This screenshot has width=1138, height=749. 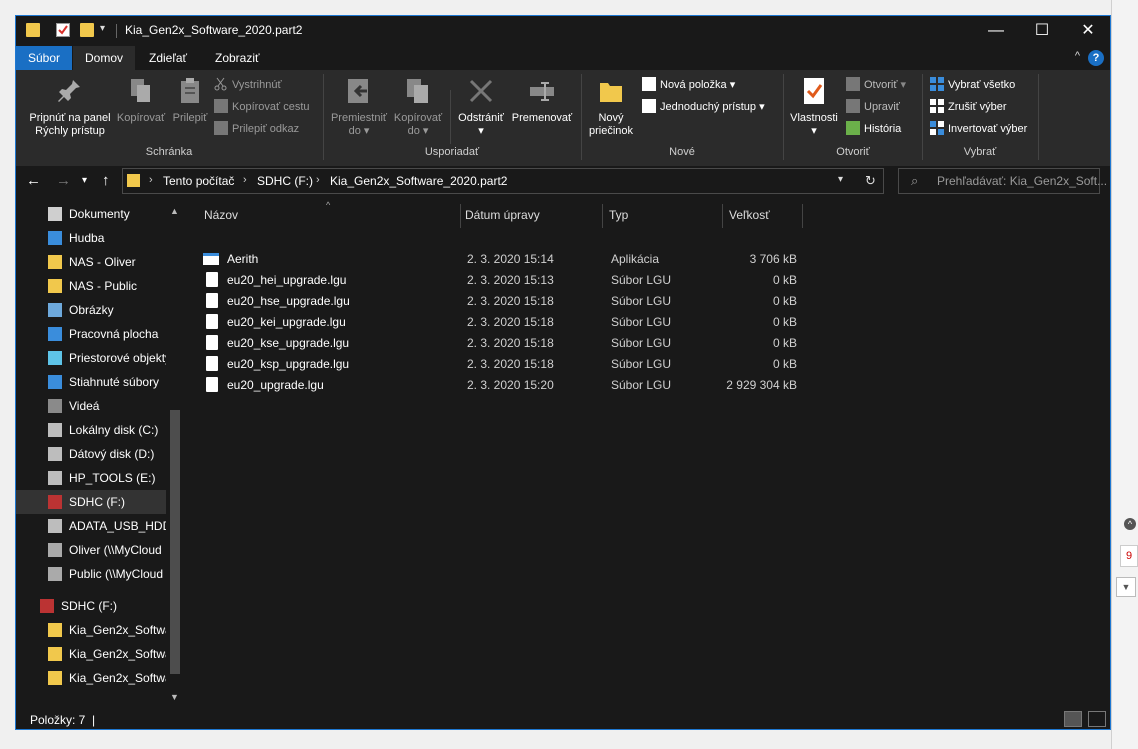 What do you see at coordinates (175, 542) in the screenshot?
I see `nav-scroll-thumb` at bounding box center [175, 542].